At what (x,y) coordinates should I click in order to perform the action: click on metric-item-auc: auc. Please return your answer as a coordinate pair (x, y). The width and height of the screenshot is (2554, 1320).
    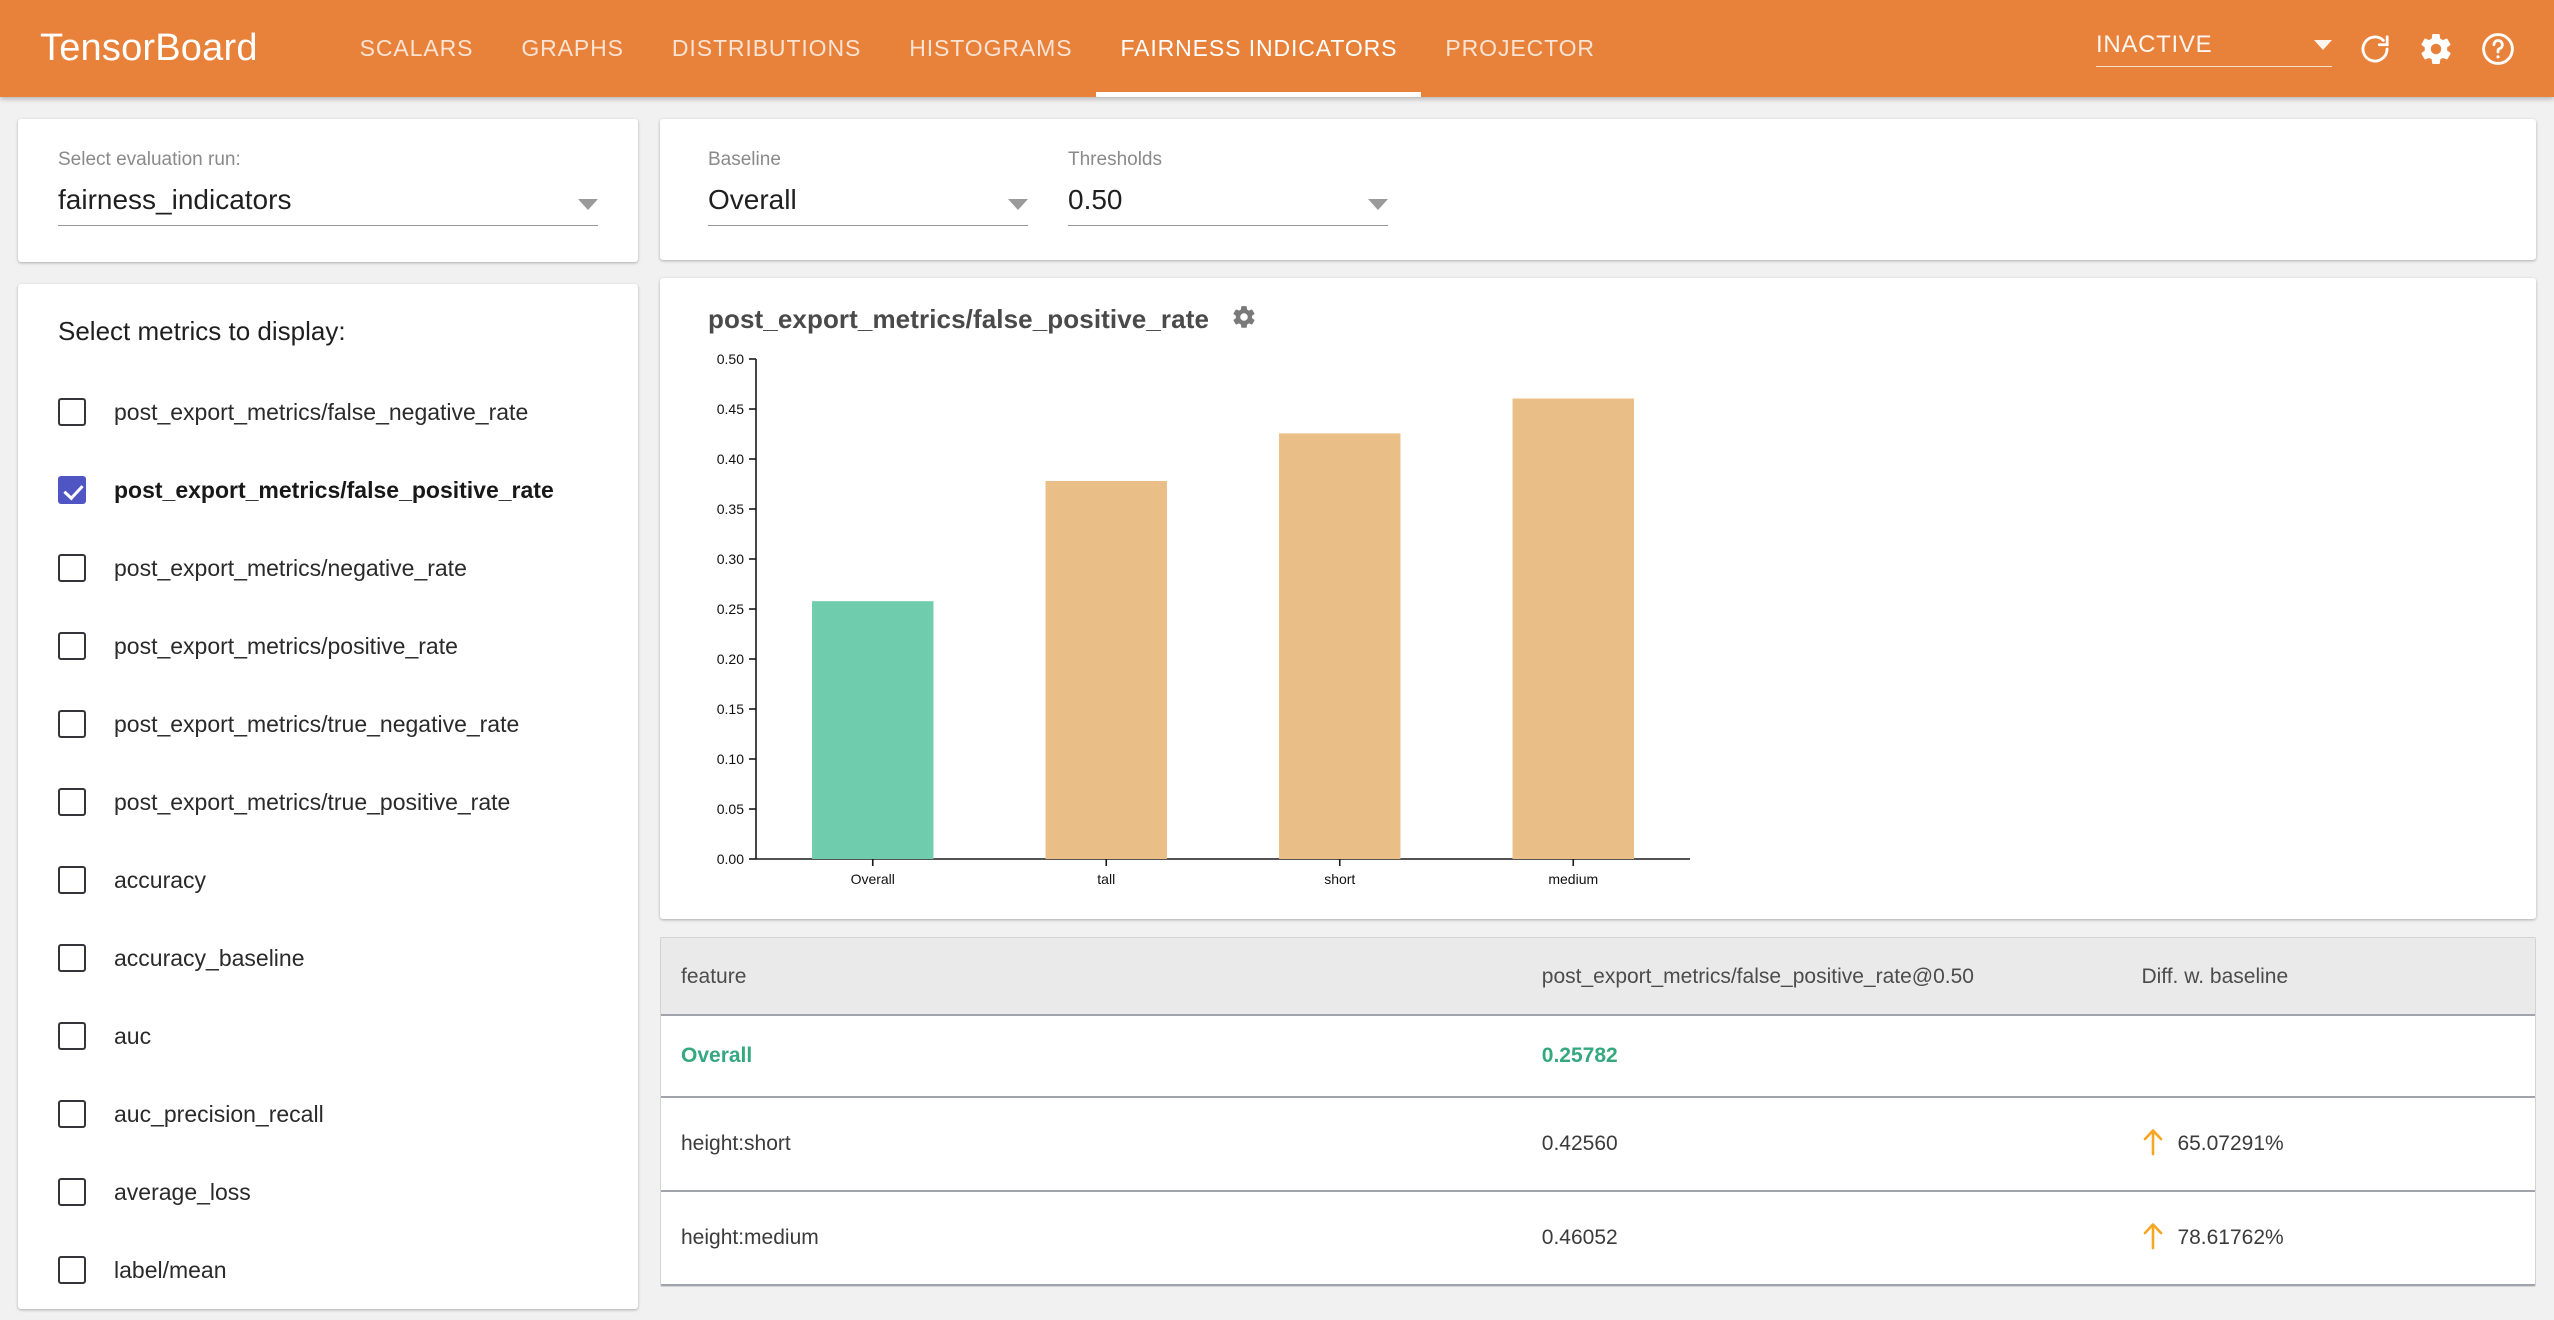
    Looking at the image, I should click on (328, 1036).